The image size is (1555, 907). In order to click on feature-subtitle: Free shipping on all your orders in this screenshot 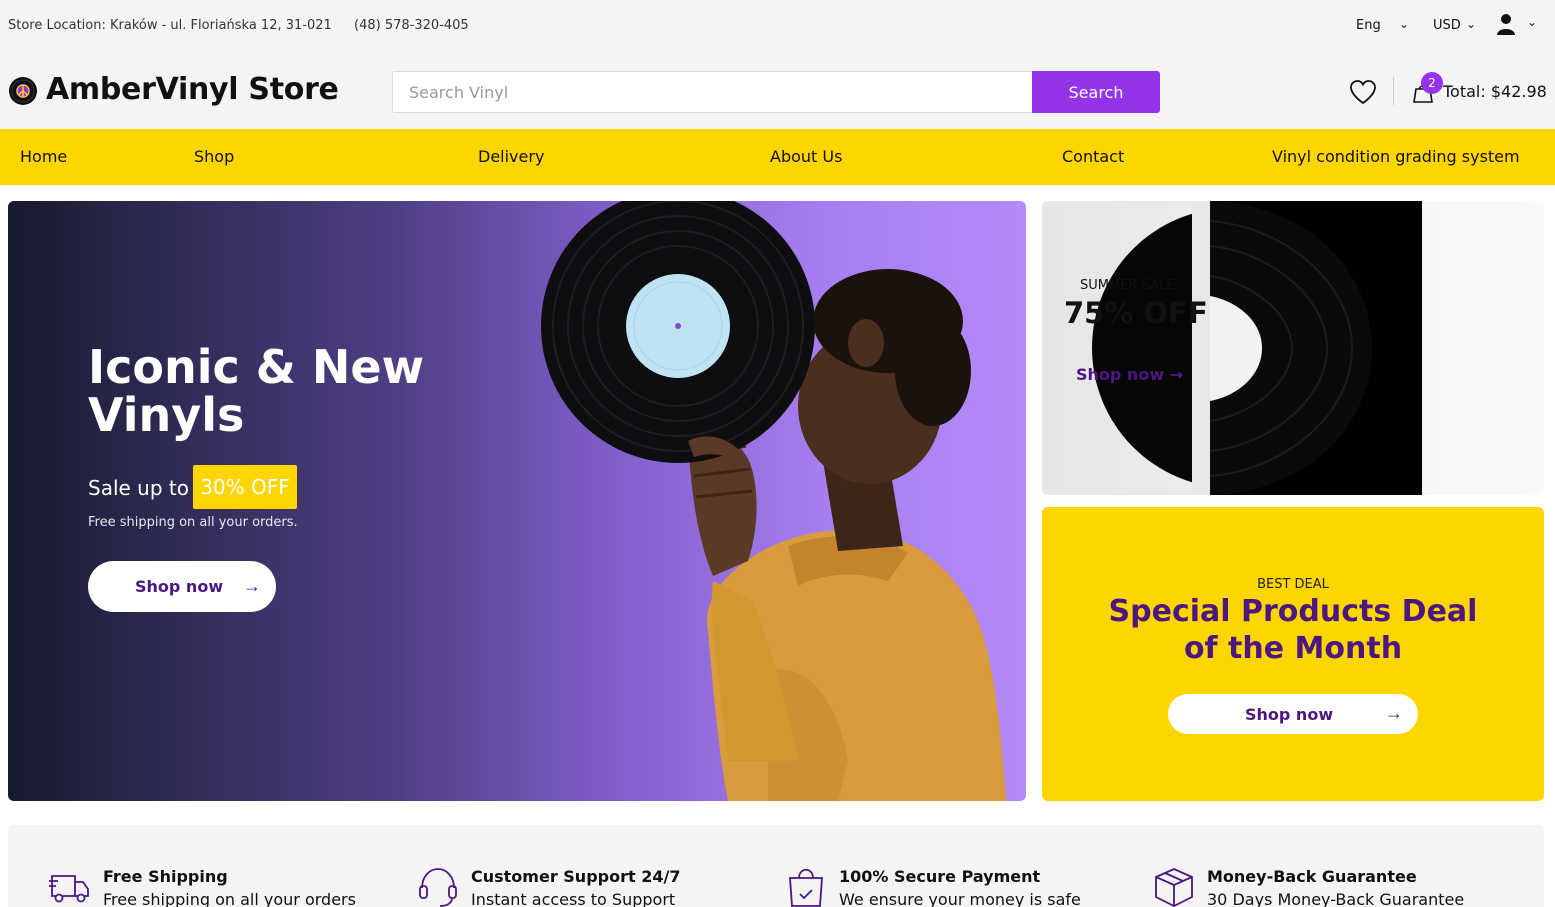, I will do `click(229, 898)`.